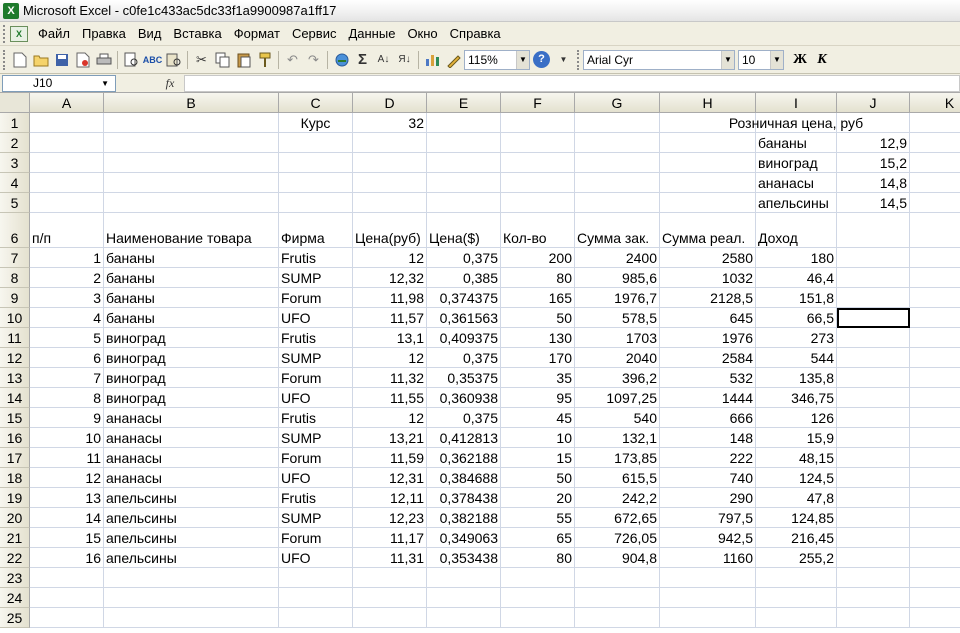 The width and height of the screenshot is (960, 633). What do you see at coordinates (935, 143) in the screenshot?
I see `cell-K2` at bounding box center [935, 143].